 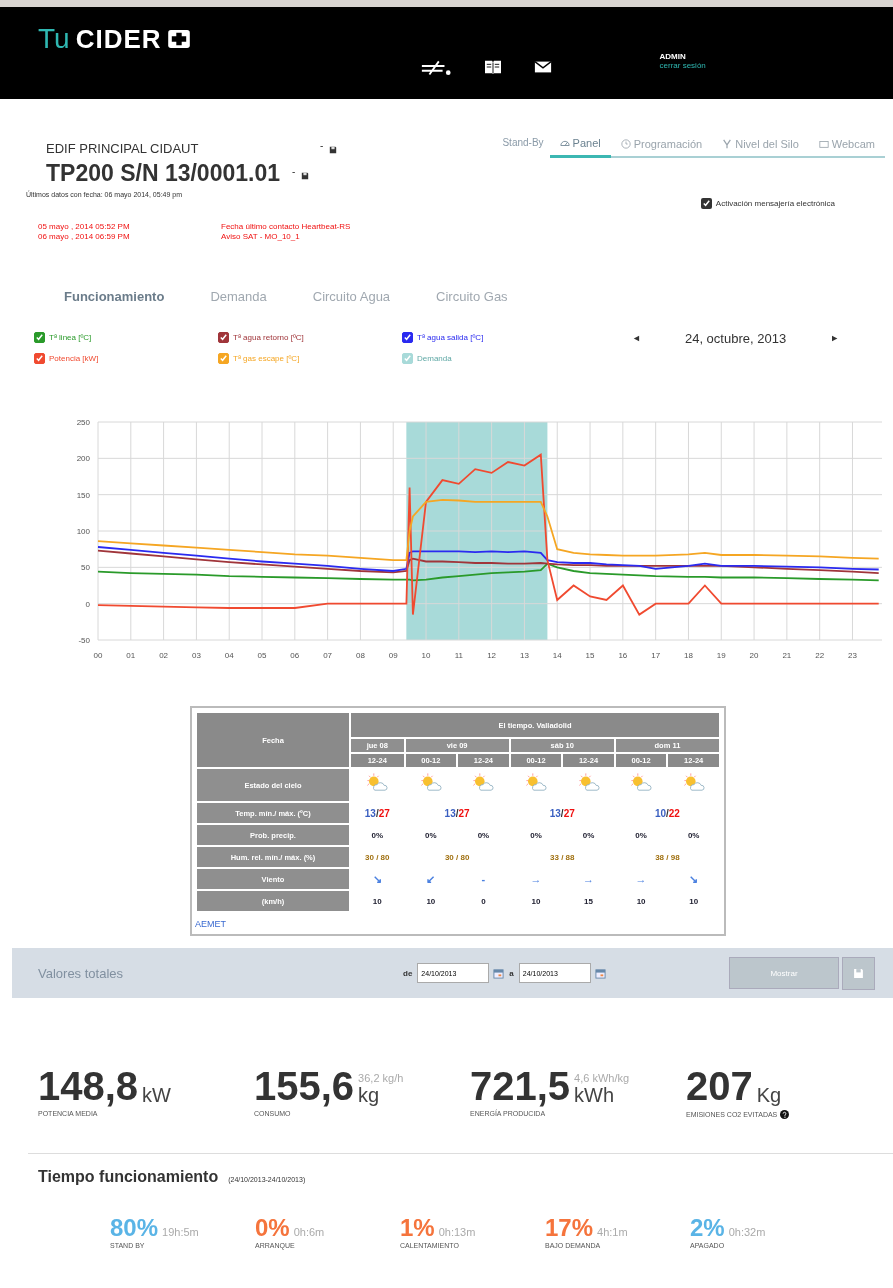 I want to click on alert-message: Fecha último contacto Heartbeat-RS, so click(x=286, y=227).